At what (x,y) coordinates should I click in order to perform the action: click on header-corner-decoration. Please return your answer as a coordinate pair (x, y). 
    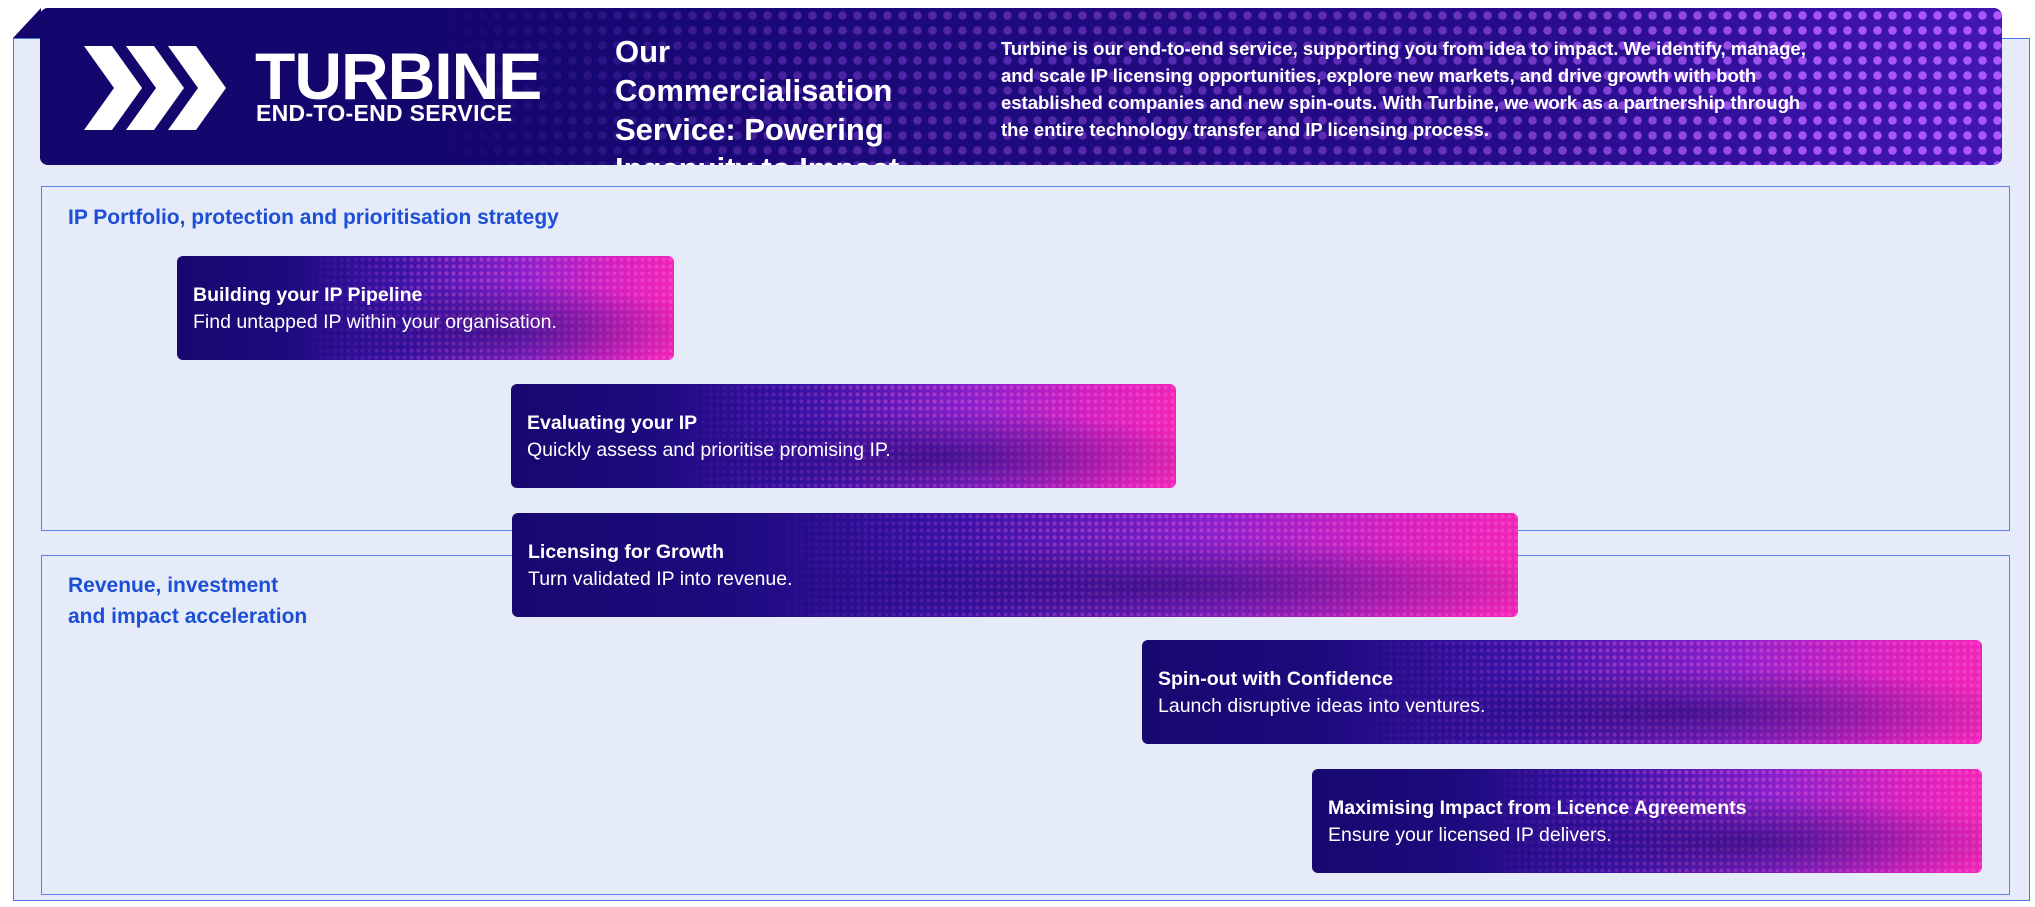
    Looking at the image, I should click on (27, 23).